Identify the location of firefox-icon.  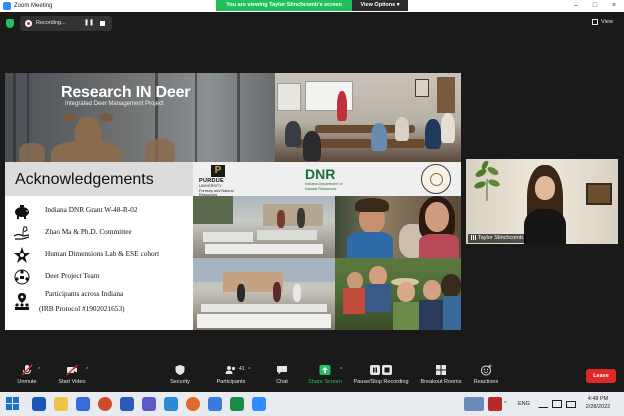
(193, 404).